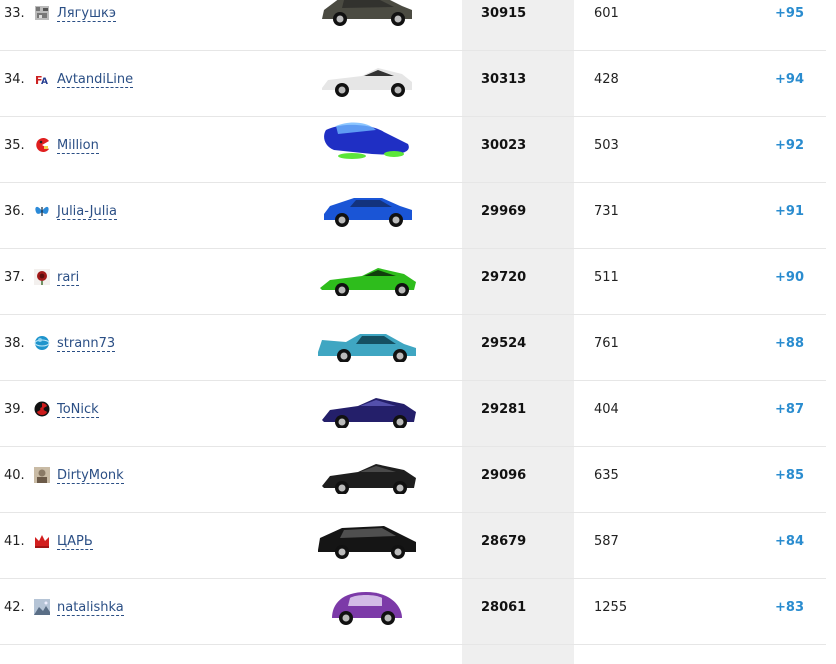 The height and width of the screenshot is (664, 836). What do you see at coordinates (42, 475) in the screenshot?
I see `photo-avatar-icon` at bounding box center [42, 475].